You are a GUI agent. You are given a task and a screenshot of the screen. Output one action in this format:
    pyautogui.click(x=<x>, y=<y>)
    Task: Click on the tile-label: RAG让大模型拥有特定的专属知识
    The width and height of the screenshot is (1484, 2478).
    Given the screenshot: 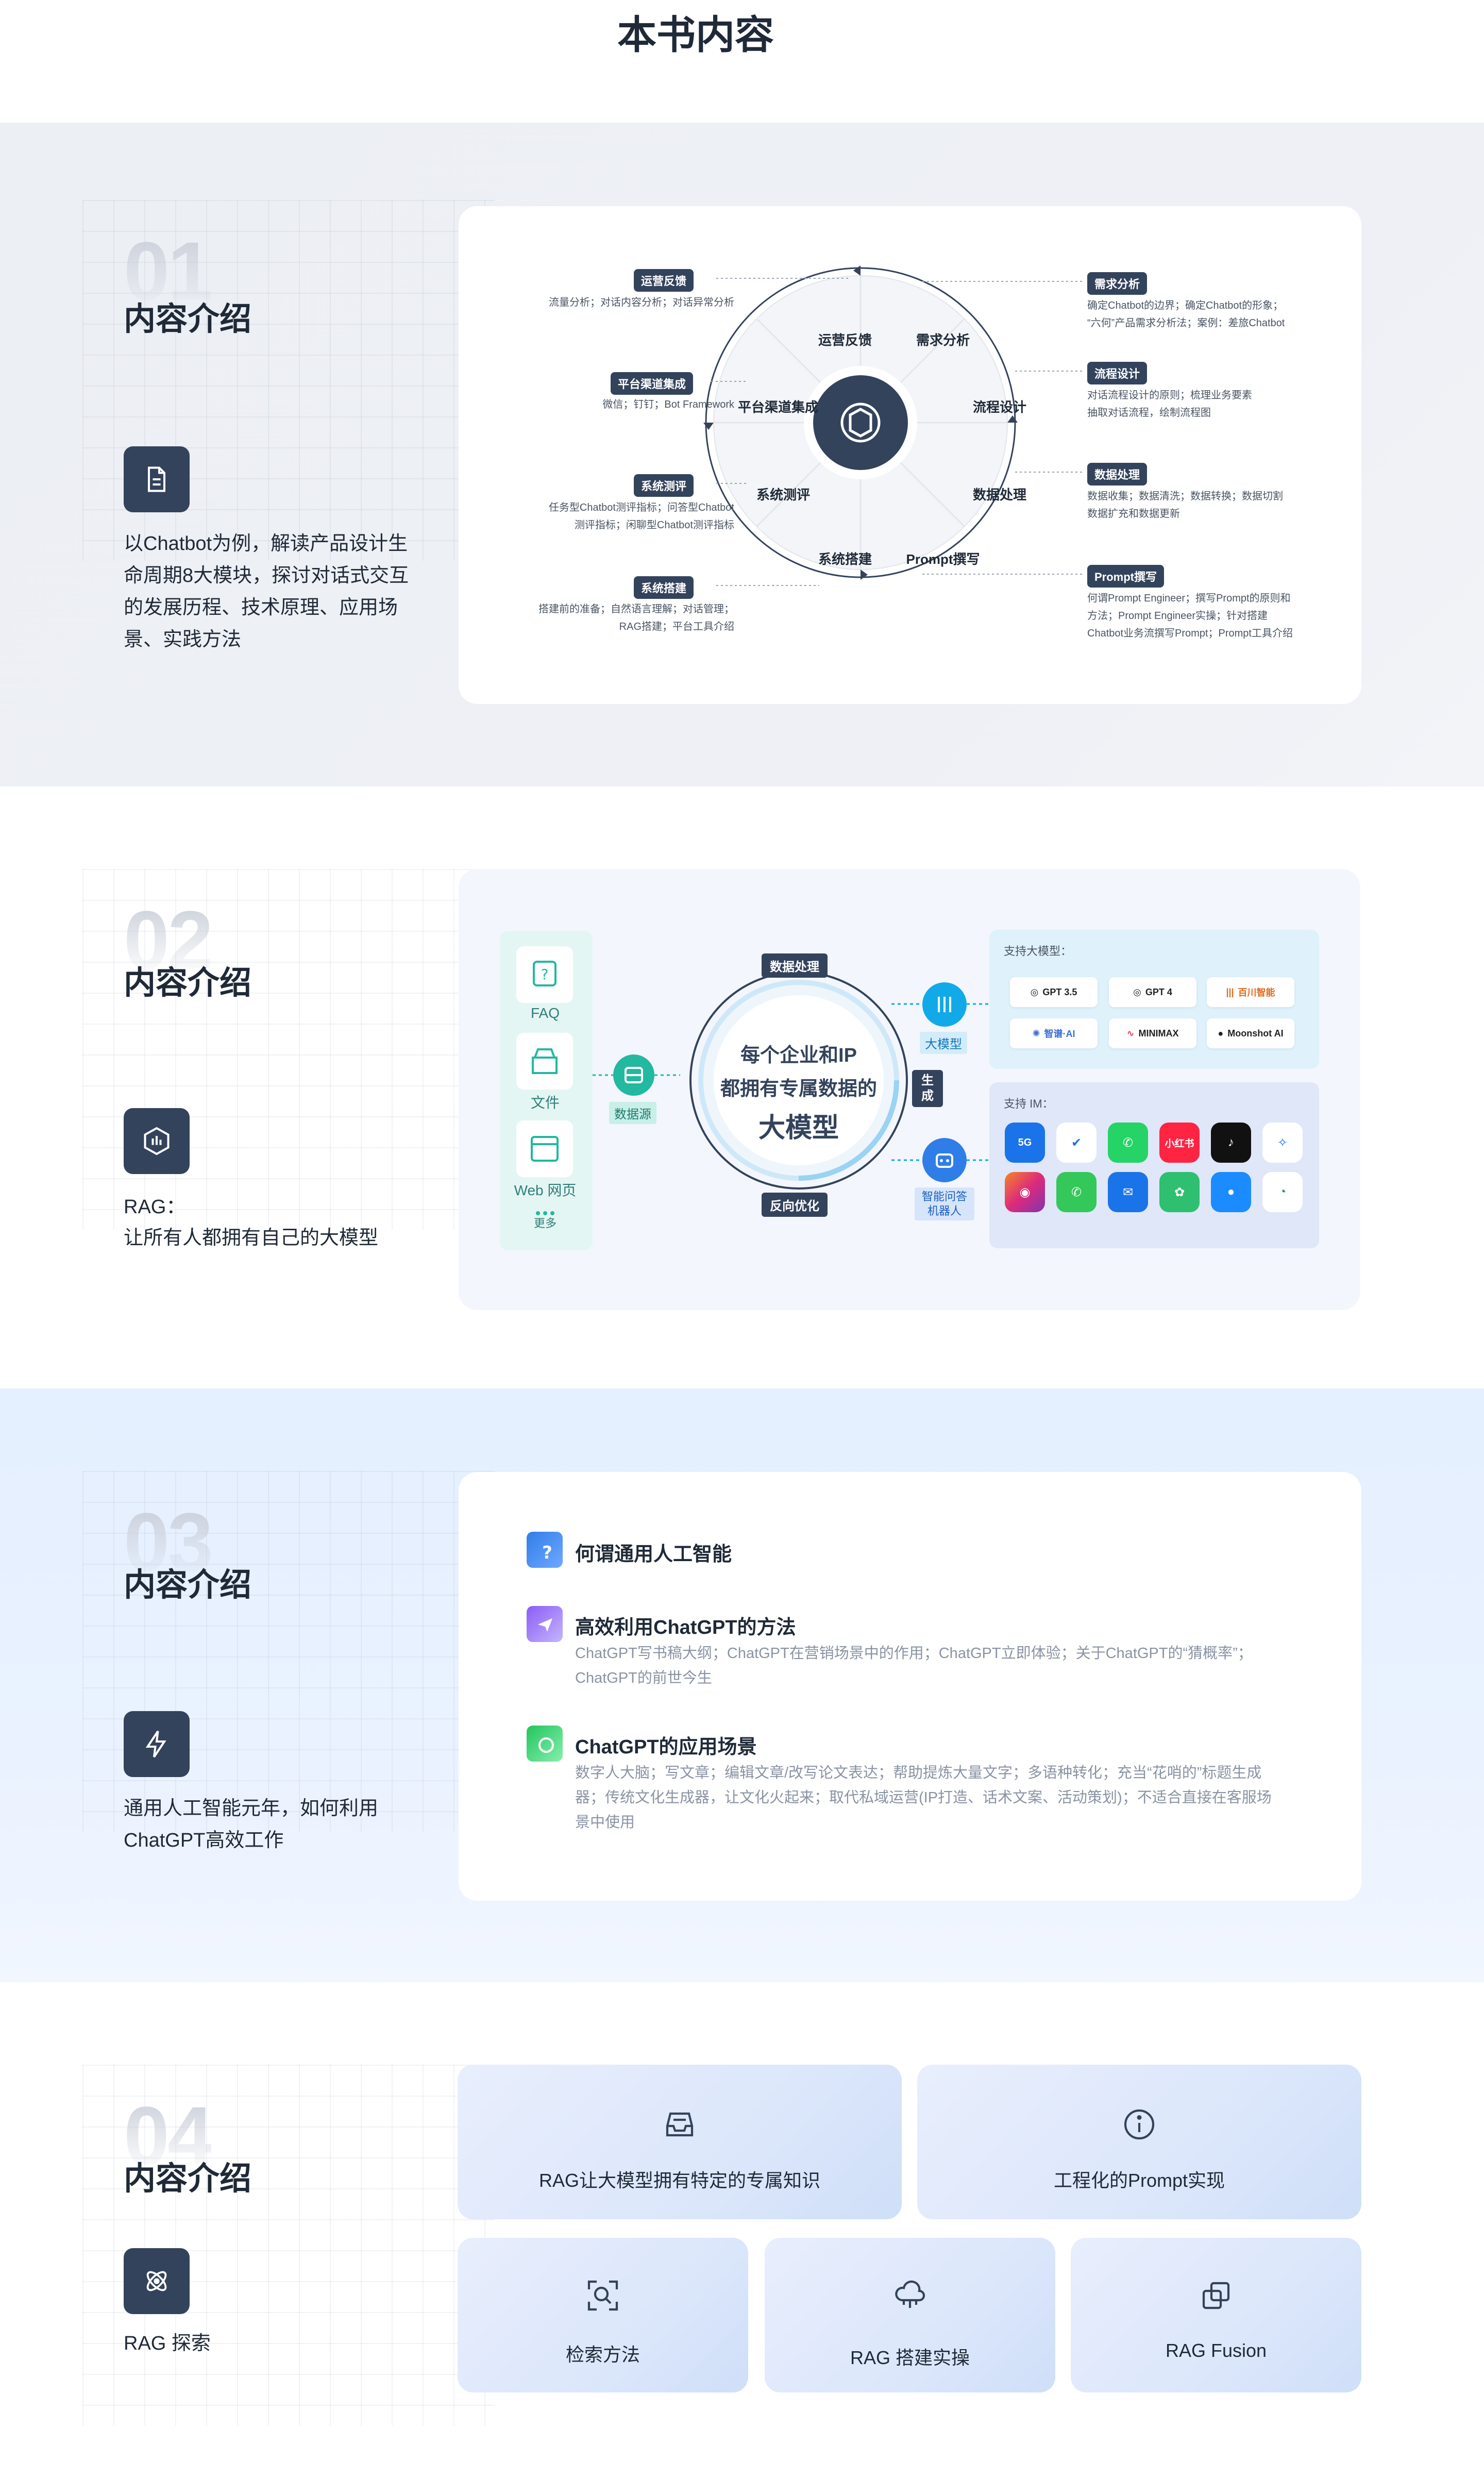 What is the action you would take?
    pyautogui.click(x=679, y=2180)
    